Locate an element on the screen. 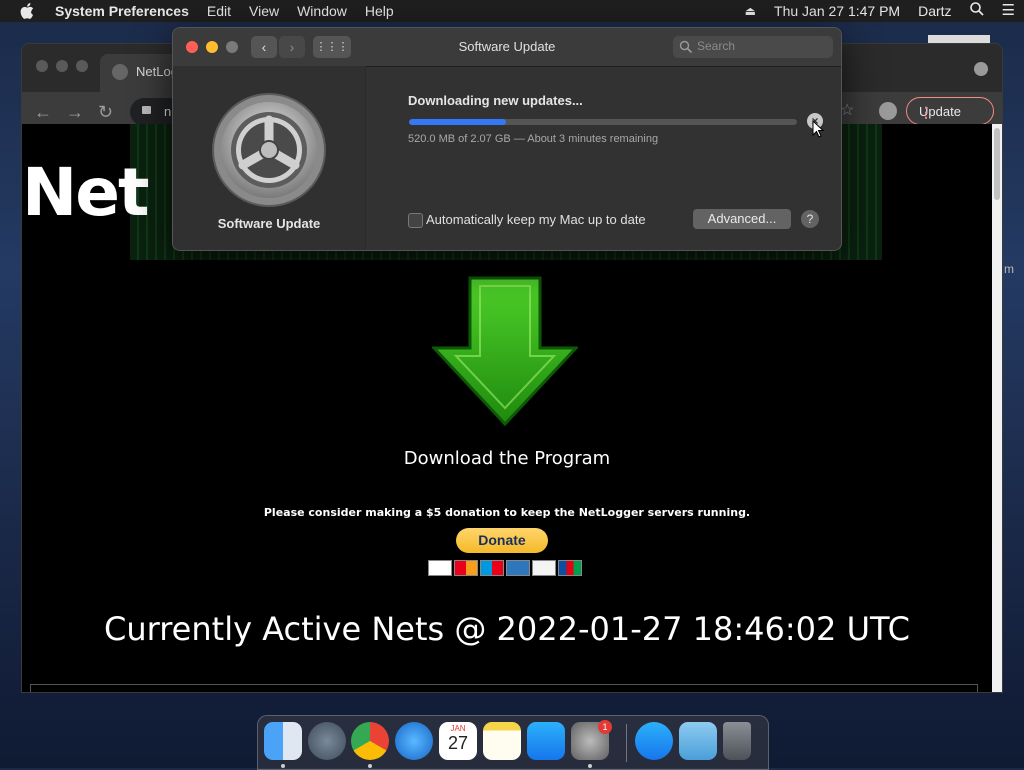 Image resolution: width=1024 pixels, height=770 pixels. mastercard-icon is located at coordinates (466, 568).